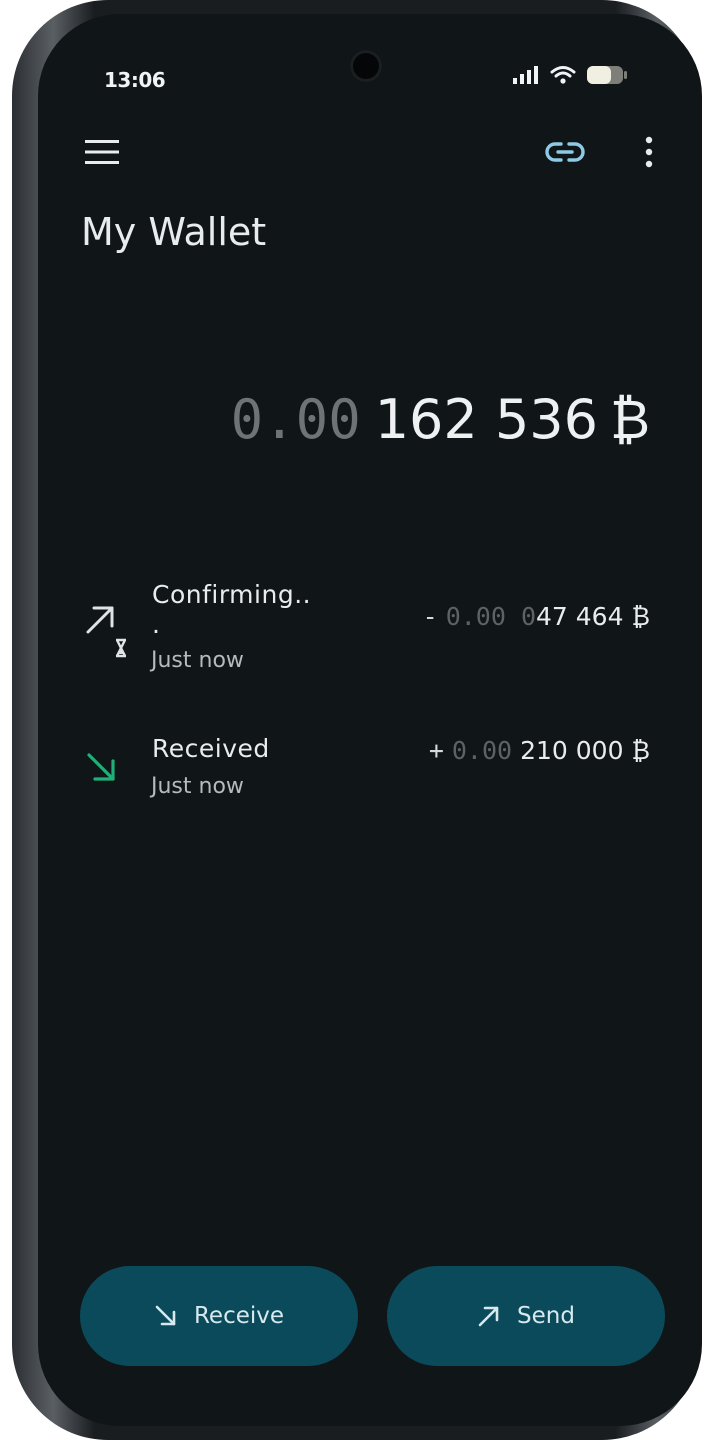 Image resolution: width=718 pixels, height=1440 pixels. I want to click on amount-sign: -, so click(430, 616).